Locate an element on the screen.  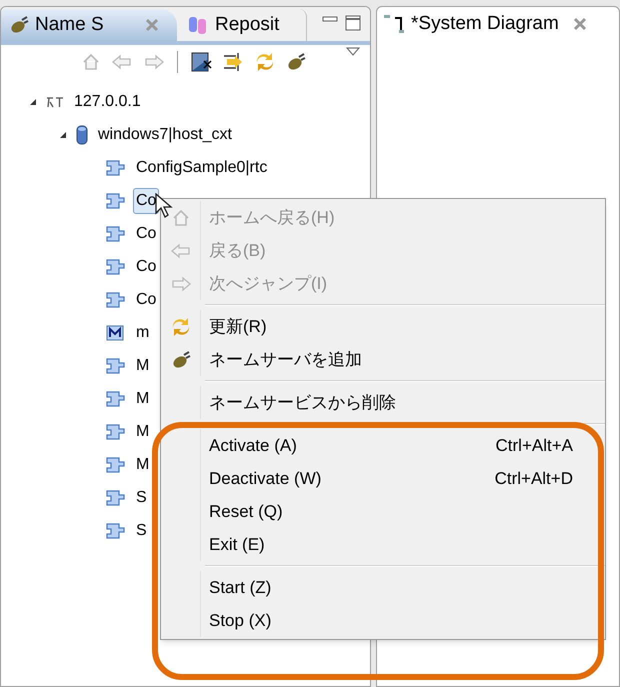
menu-item: Activate (A) Ctrl+Alt+A is located at coordinates (407, 445).